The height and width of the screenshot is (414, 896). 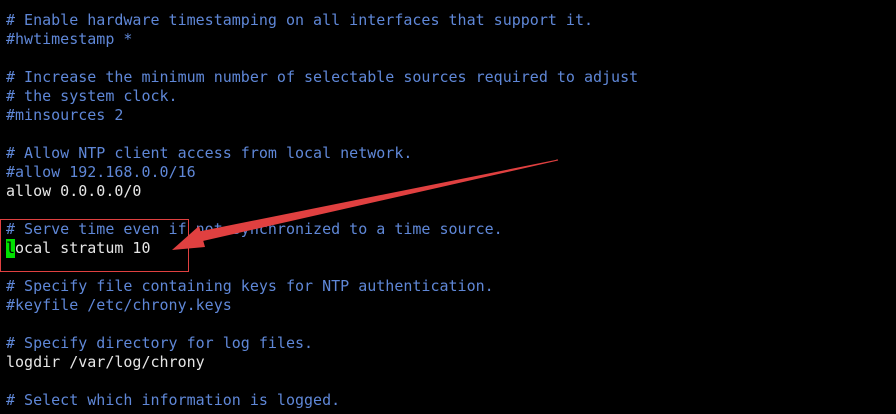 I want to click on config-line-comment: # Select which information is logged., so click(x=173, y=400).